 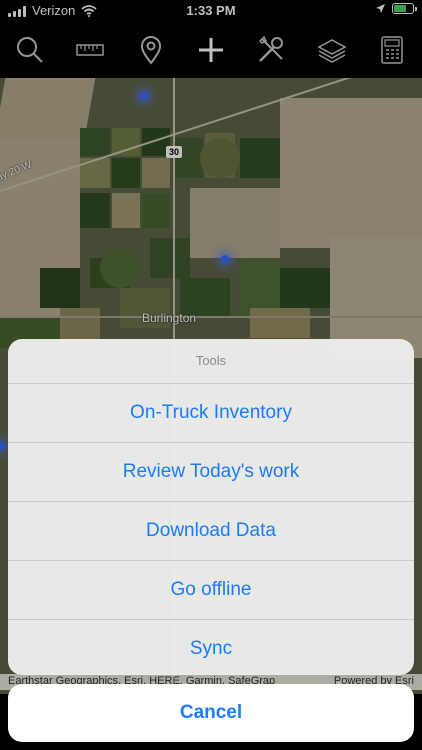 What do you see at coordinates (211, 361) in the screenshot?
I see `action-sheet-title: Tools` at bounding box center [211, 361].